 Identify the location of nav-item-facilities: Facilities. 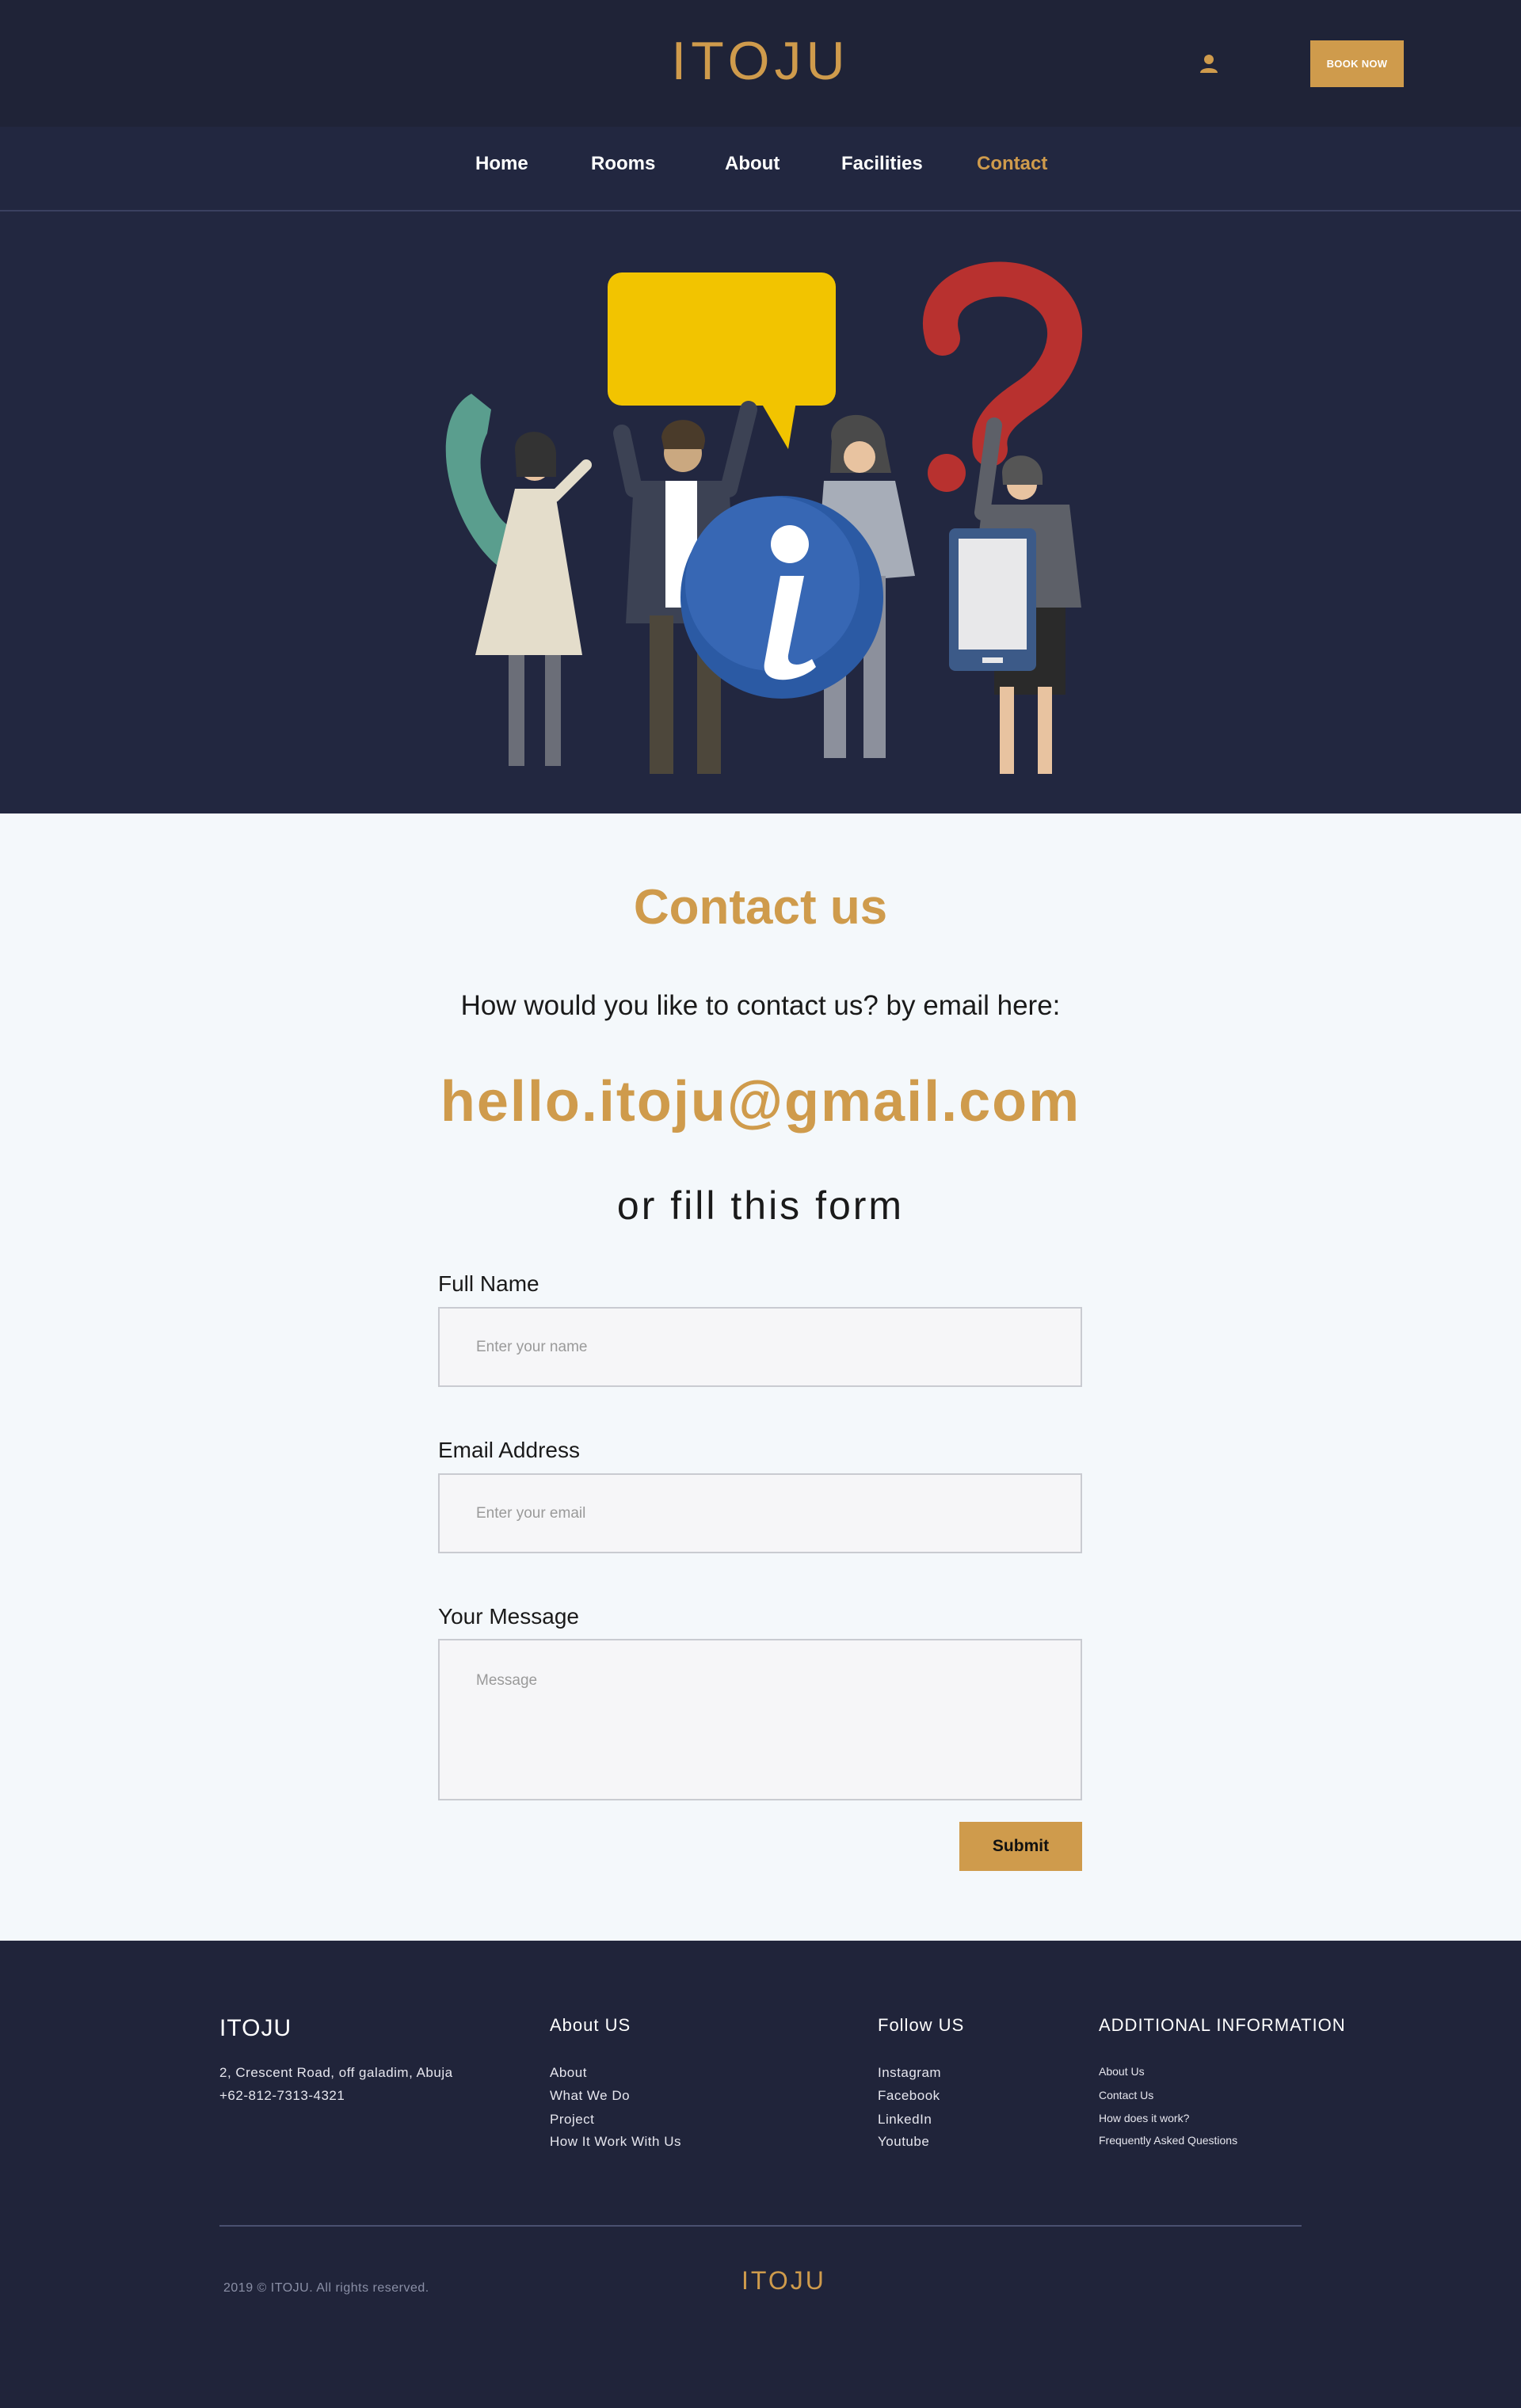
(882, 164).